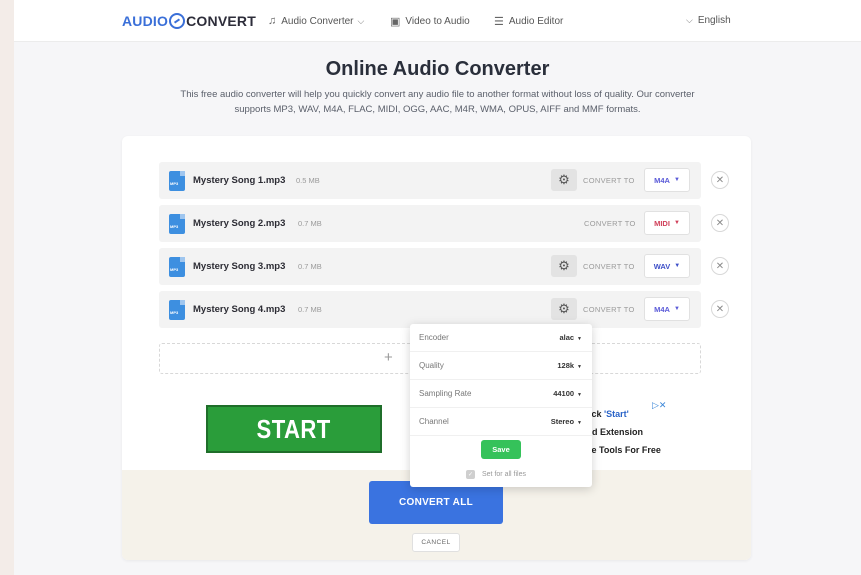  What do you see at coordinates (388, 357) in the screenshot?
I see `plus-icon: +` at bounding box center [388, 357].